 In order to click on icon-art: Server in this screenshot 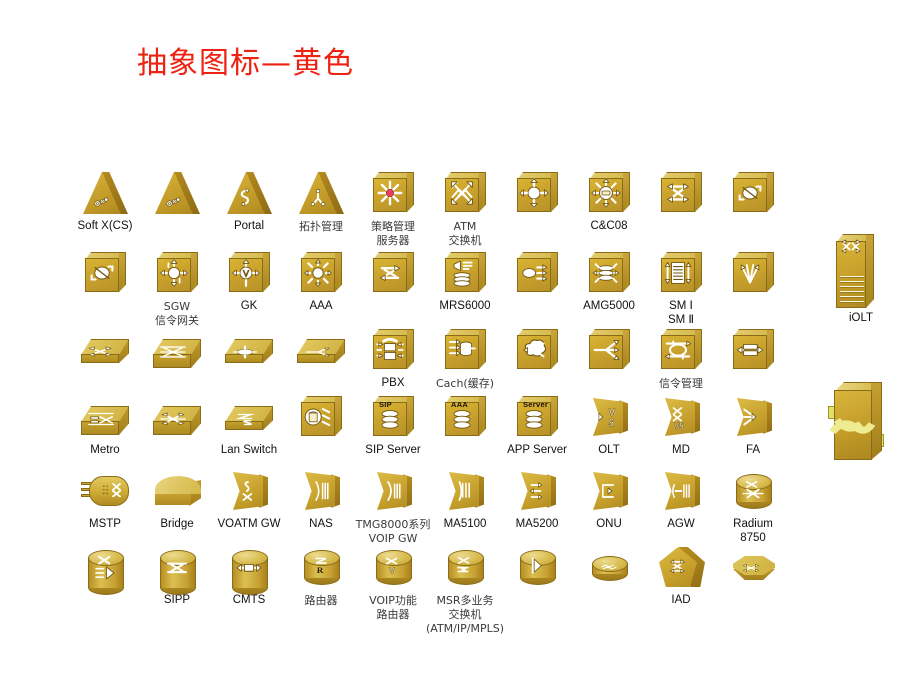, I will do `click(537, 417)`.